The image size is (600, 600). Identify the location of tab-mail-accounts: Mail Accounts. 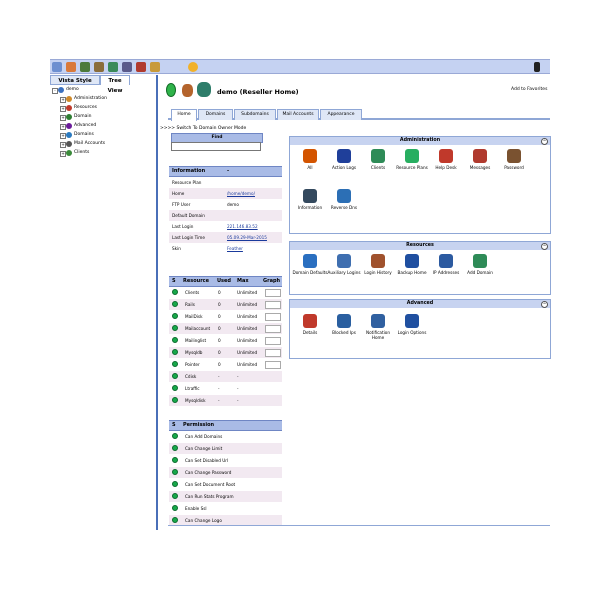
(298, 114).